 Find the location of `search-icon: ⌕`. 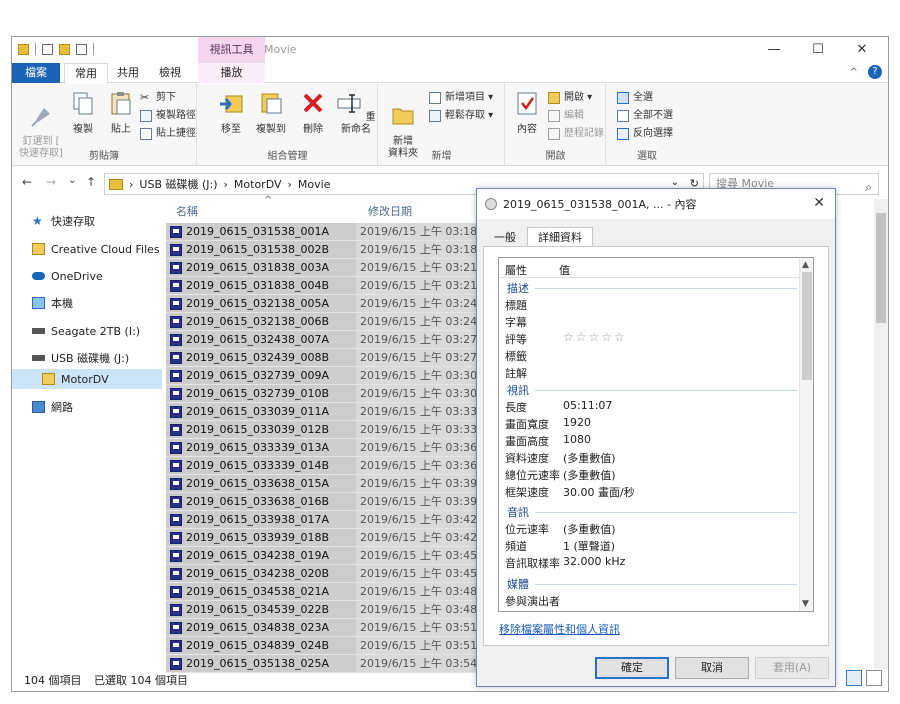

search-icon: ⌕ is located at coordinates (868, 187).